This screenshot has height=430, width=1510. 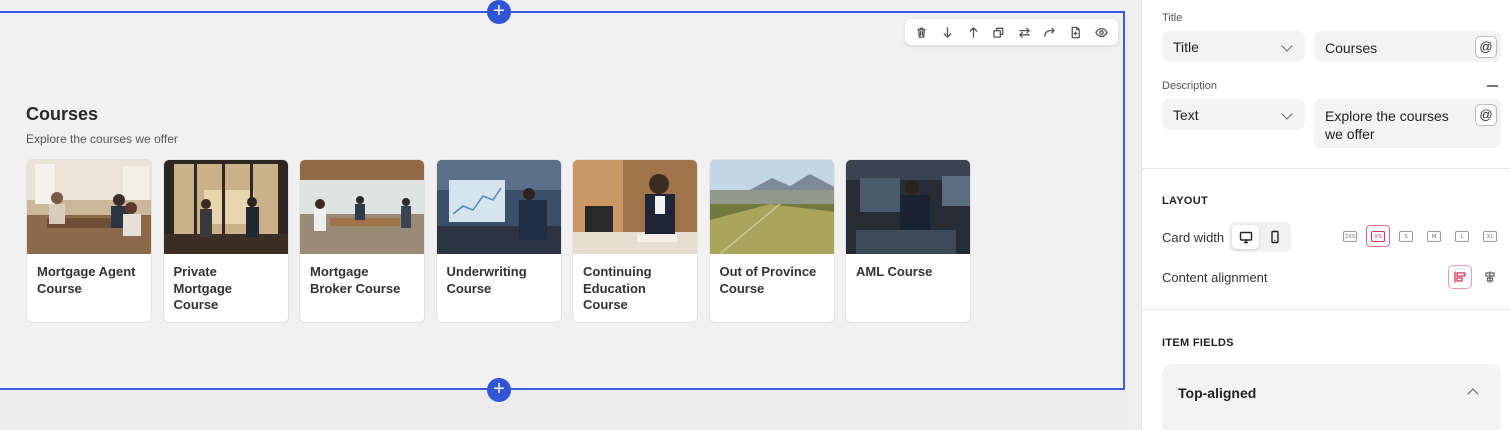 I want to click on next-section-preview, so click(x=562, y=410).